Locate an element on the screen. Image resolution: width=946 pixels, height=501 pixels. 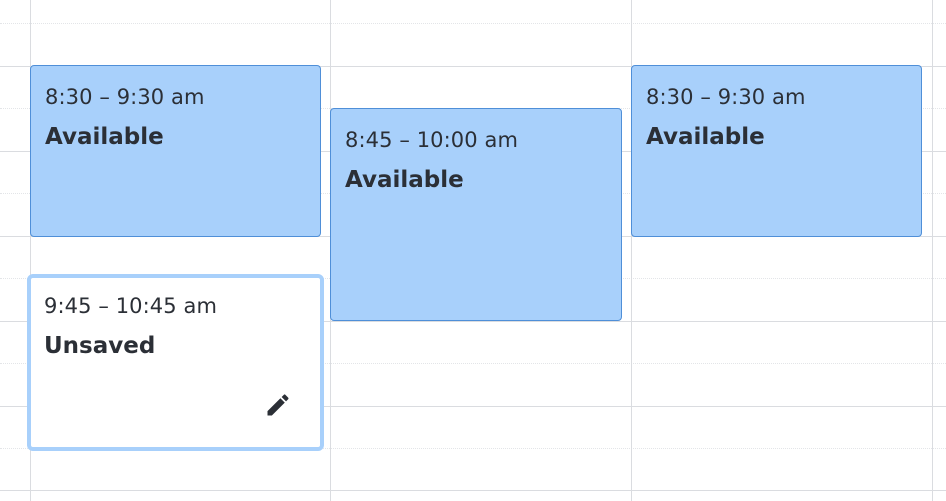
event-title: Unsaved is located at coordinates (100, 346).